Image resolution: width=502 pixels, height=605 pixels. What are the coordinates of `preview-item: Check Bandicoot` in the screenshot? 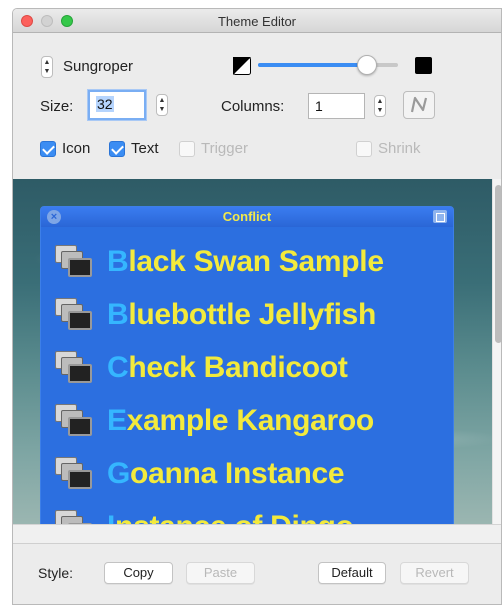 It's located at (247, 367).